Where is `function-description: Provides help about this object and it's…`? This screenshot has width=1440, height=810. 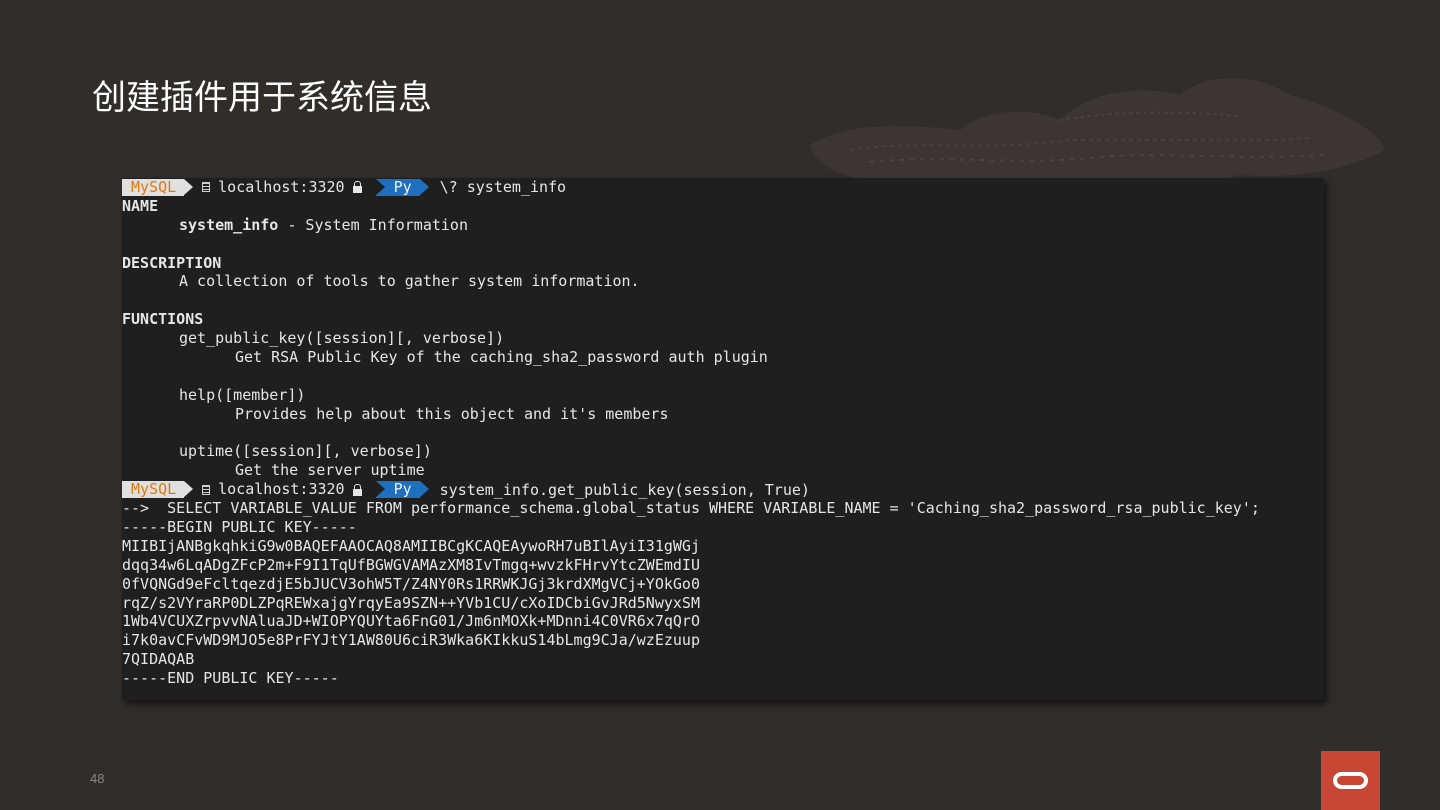 function-description: Provides help about this object and it's… is located at coordinates (452, 413).